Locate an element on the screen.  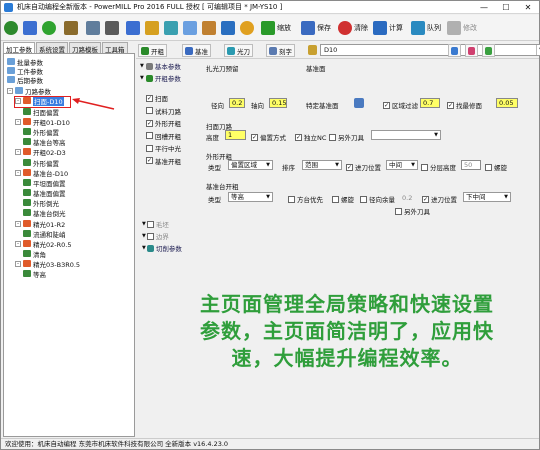
layers-button is located at coordinates (171, 28).